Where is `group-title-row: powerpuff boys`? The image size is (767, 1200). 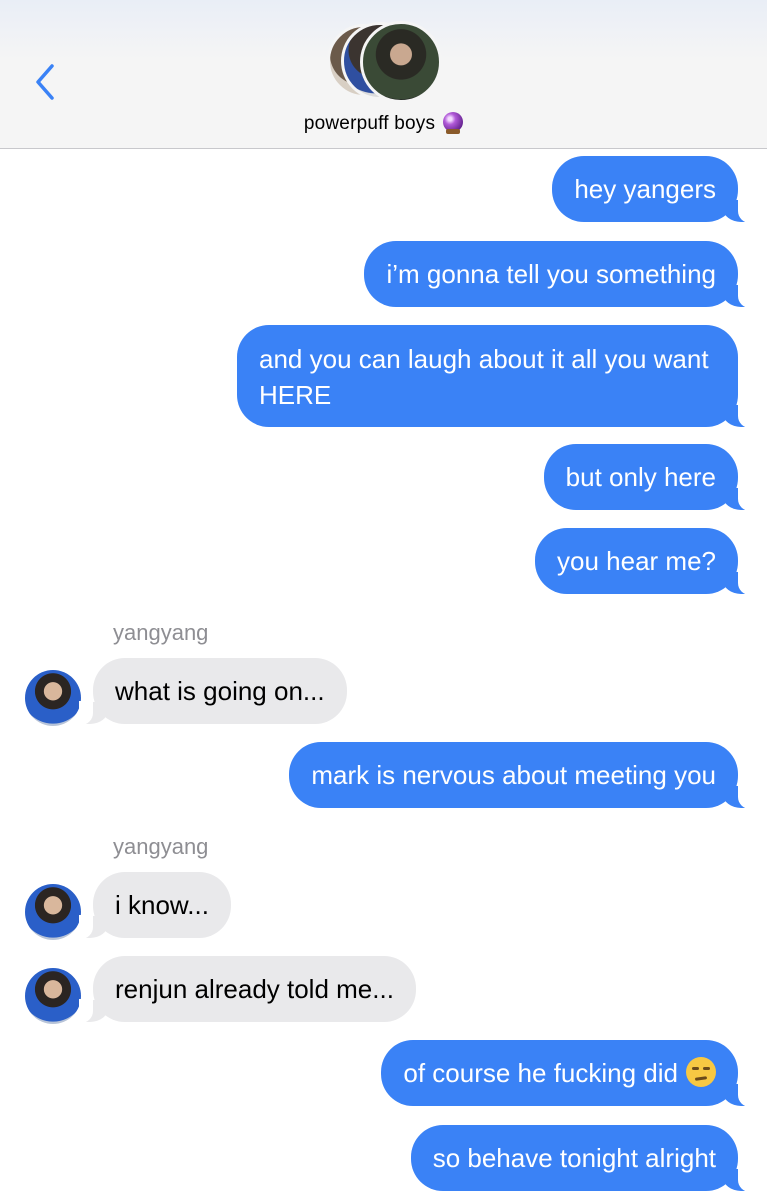
group-title-row: powerpuff boys is located at coordinates (383, 123).